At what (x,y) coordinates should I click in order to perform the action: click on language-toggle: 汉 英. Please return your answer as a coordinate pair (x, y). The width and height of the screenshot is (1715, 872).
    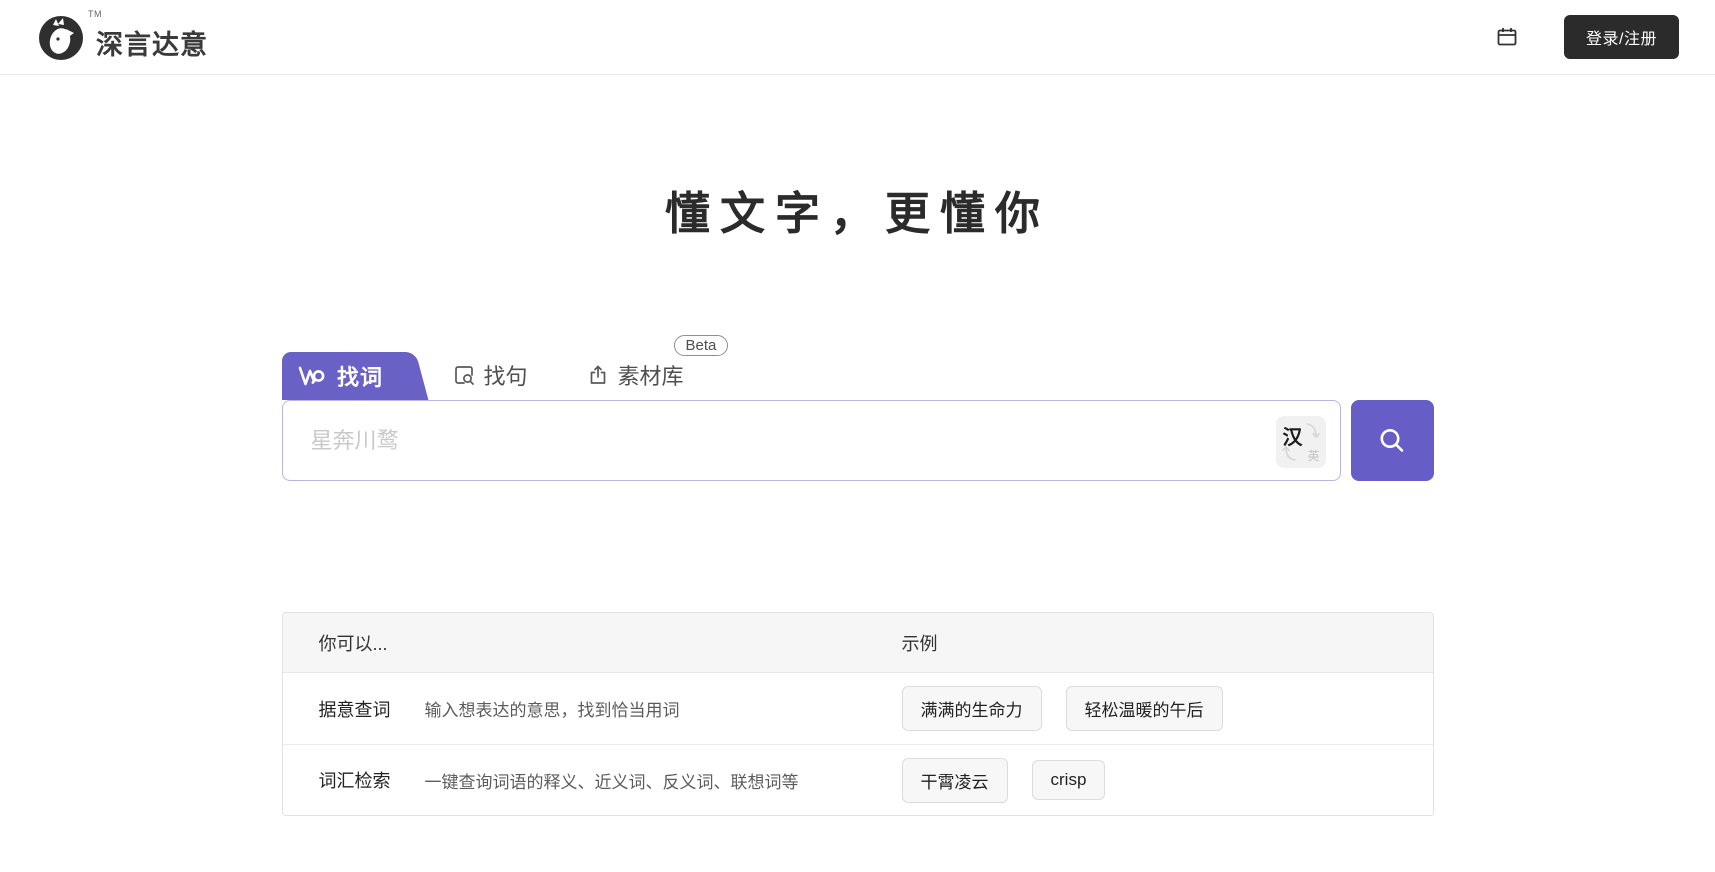
    Looking at the image, I should click on (1300, 442).